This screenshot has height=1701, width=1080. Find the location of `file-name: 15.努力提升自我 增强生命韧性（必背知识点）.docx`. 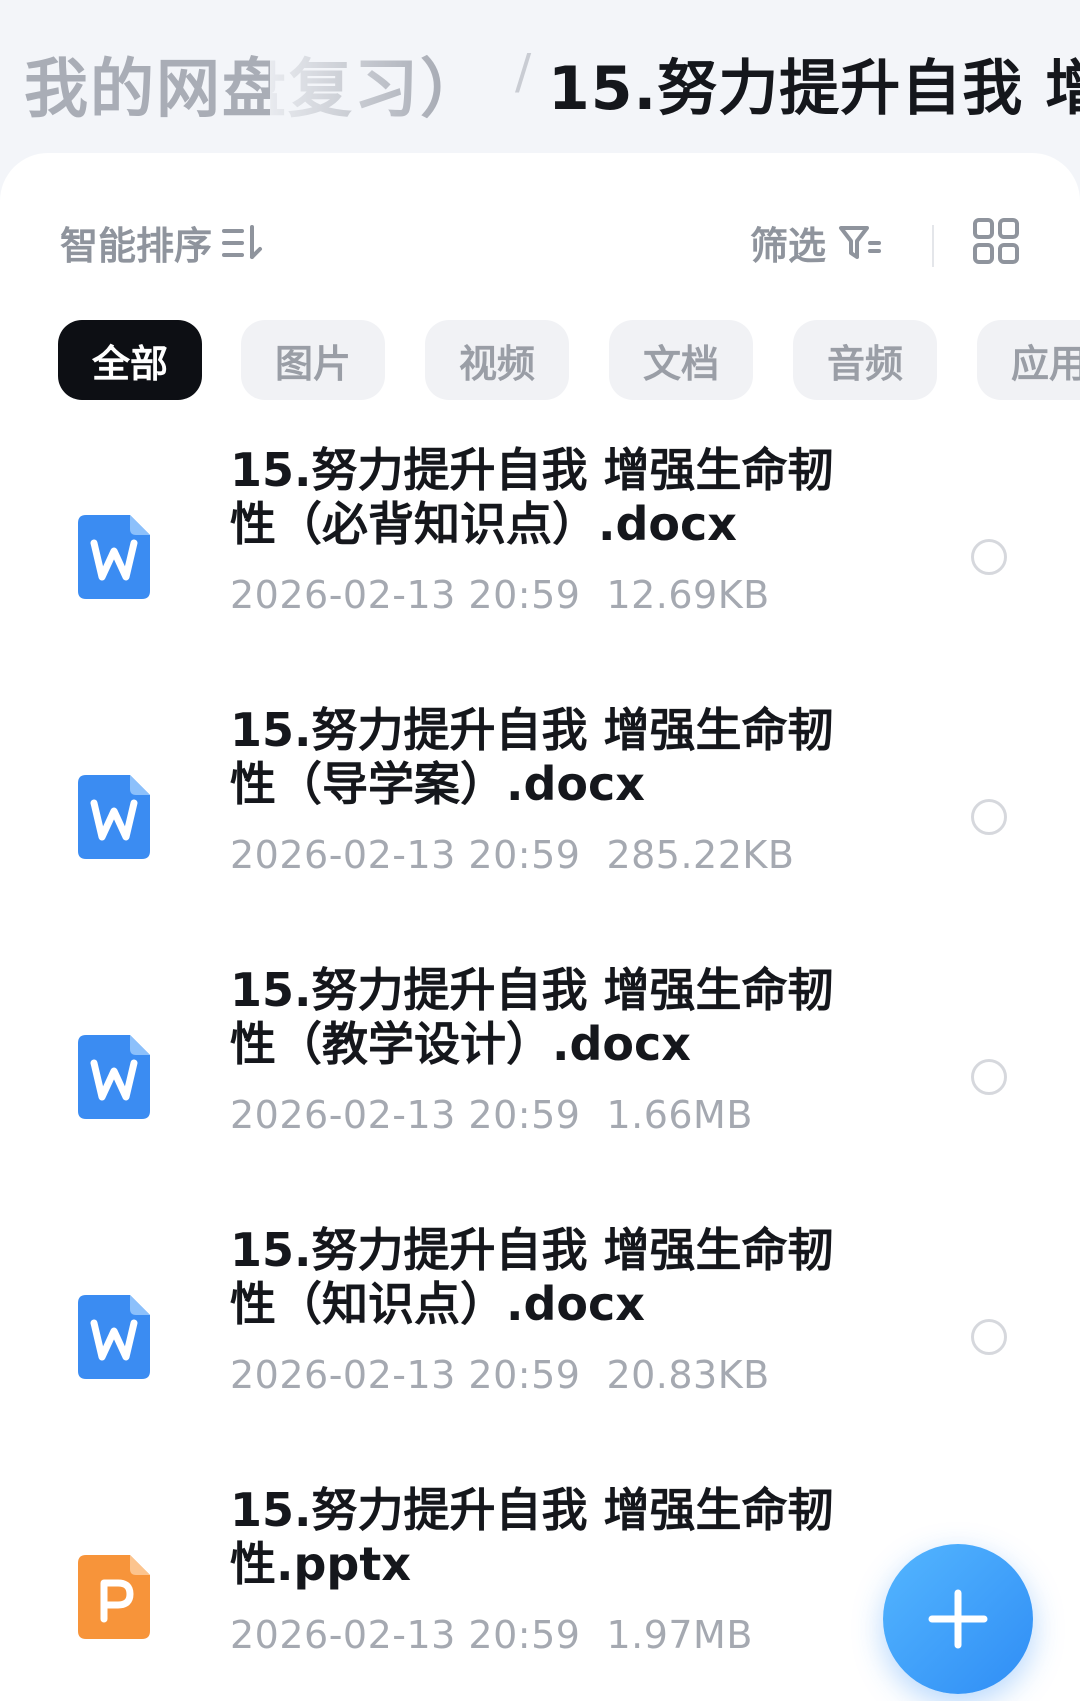

file-name: 15.努力提升自我 增强生命韧性（必背知识点）.docx is located at coordinates (532, 497).